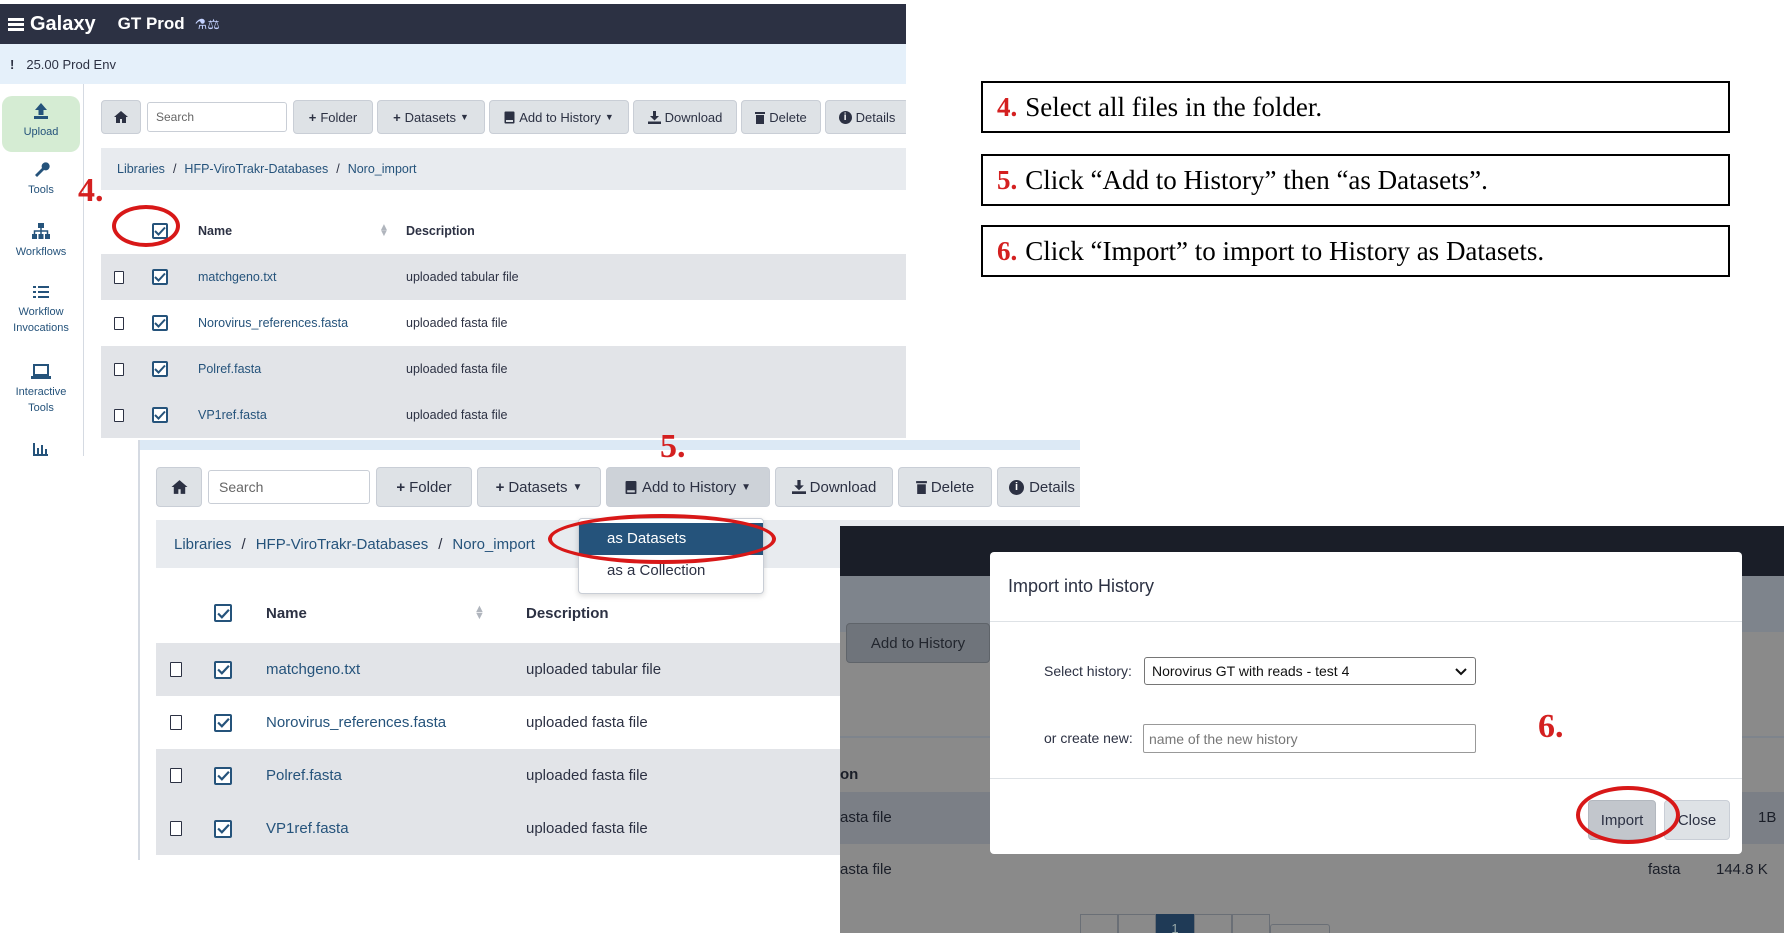  I want to click on instruction-number: 4., so click(1007, 106).